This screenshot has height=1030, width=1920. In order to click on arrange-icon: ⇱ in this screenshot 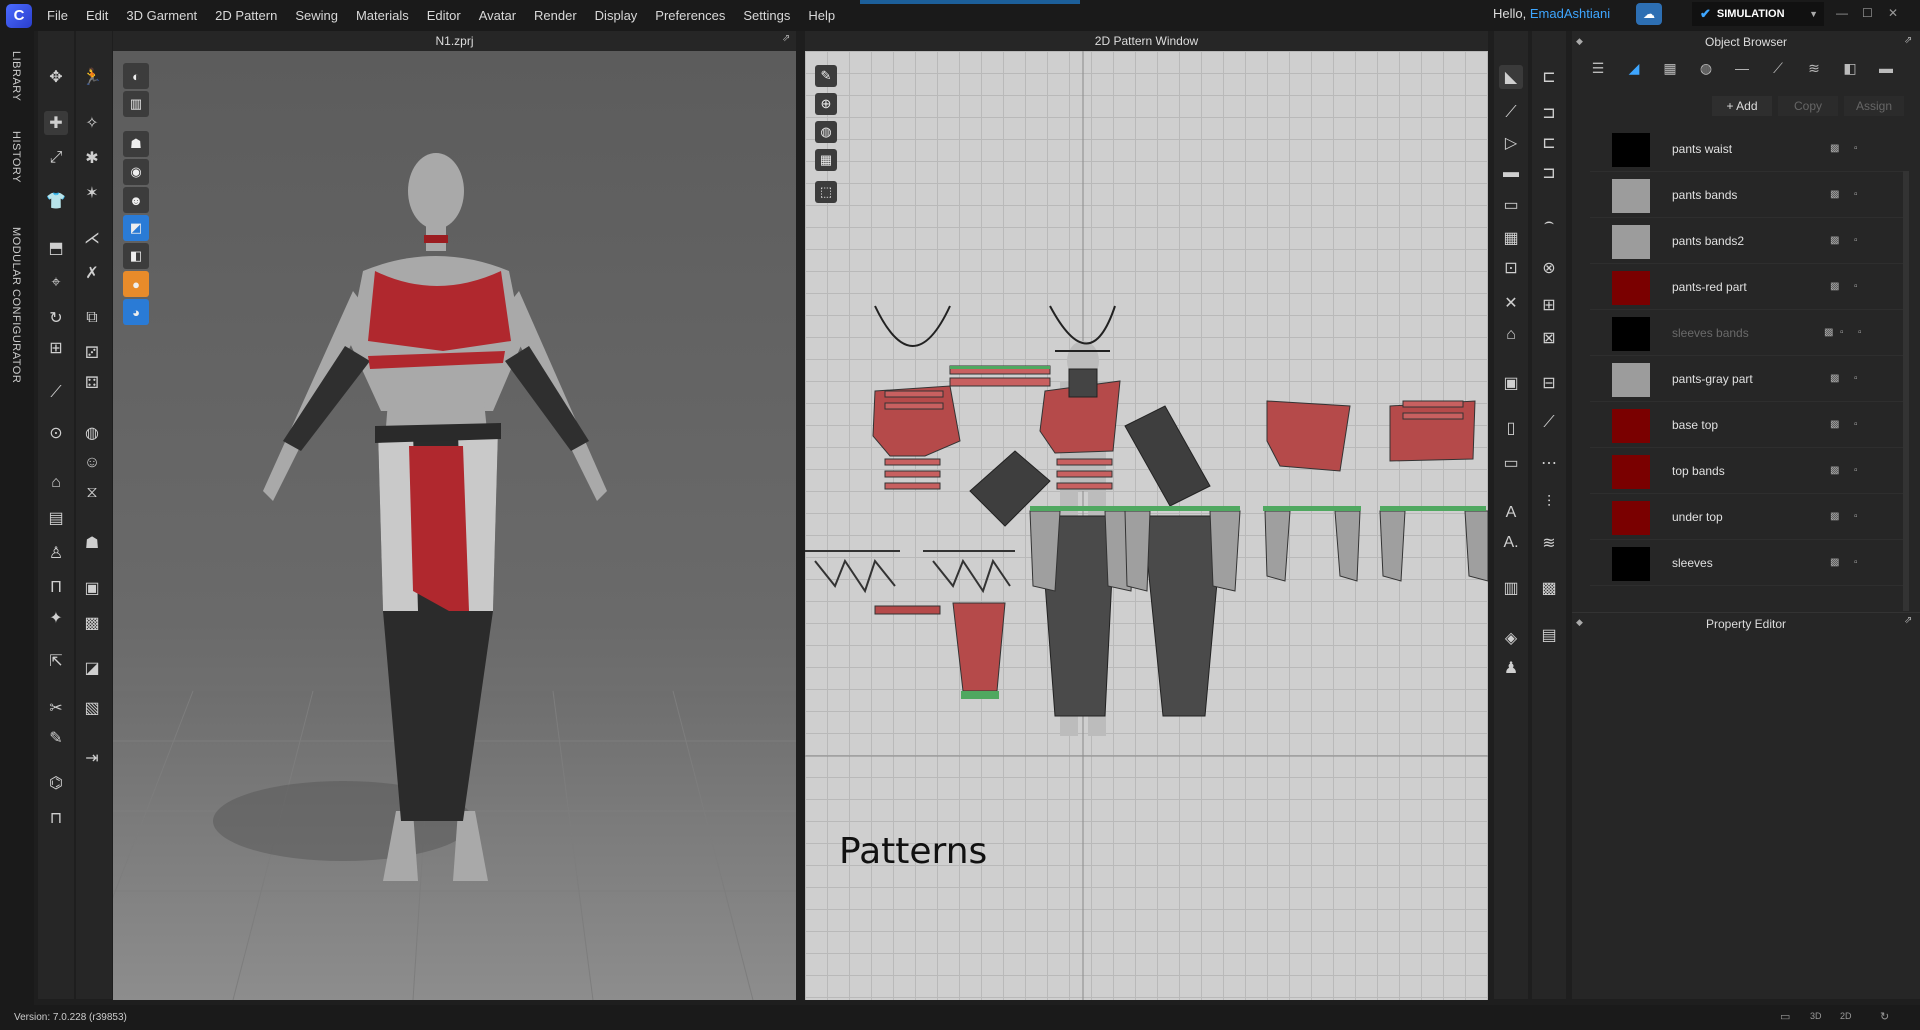, I will do `click(56, 661)`.